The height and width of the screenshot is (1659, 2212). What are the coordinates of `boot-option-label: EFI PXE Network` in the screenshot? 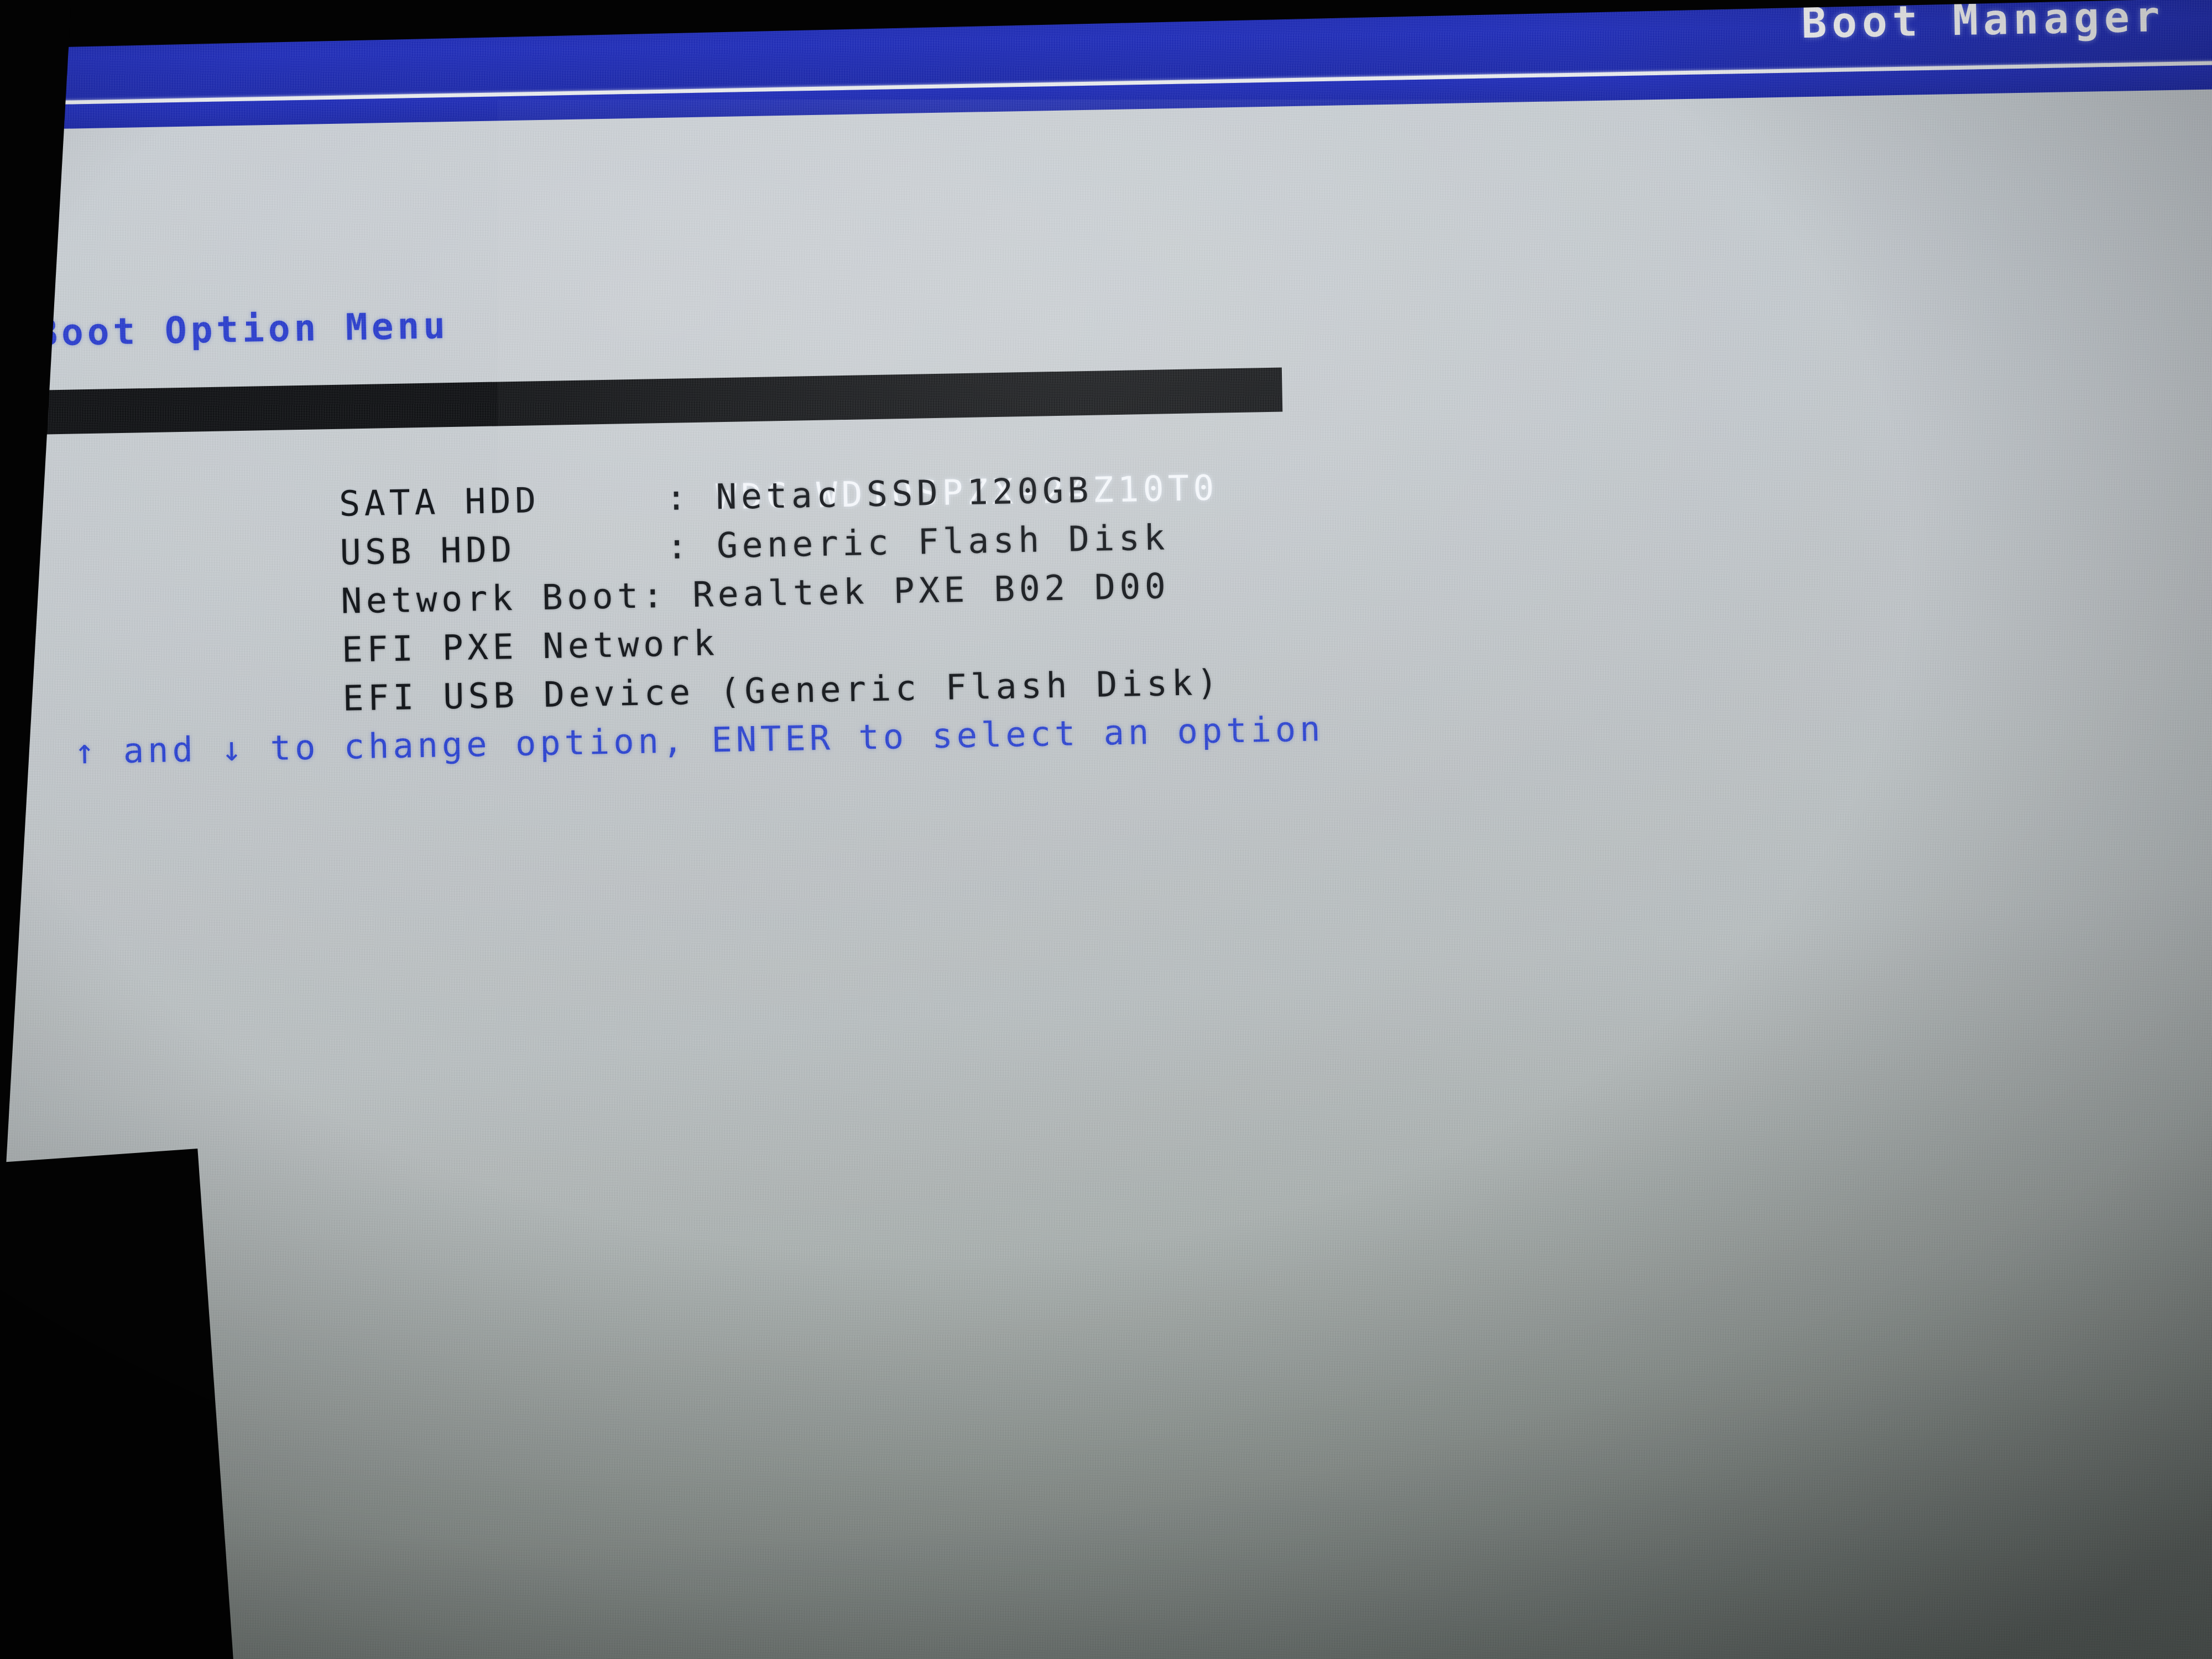 It's located at (530, 647).